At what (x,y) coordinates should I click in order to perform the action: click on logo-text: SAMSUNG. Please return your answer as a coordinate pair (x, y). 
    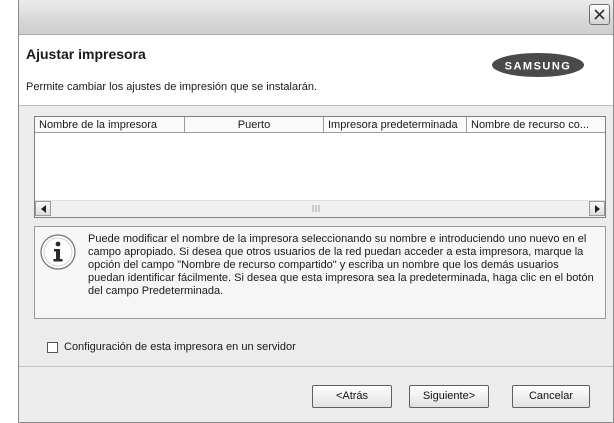
    Looking at the image, I should click on (538, 67).